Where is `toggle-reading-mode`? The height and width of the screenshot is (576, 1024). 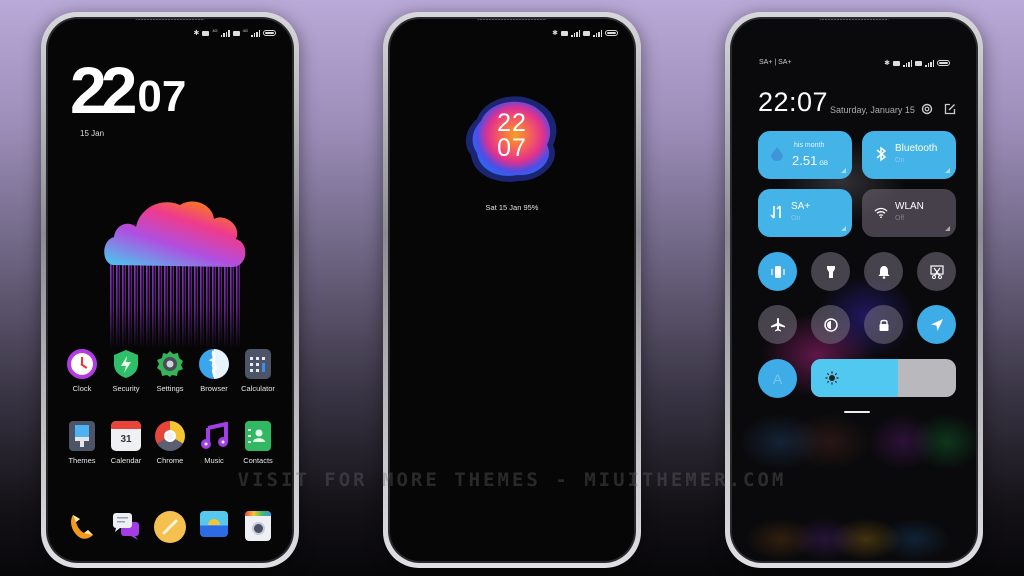 toggle-reading-mode is located at coordinates (830, 324).